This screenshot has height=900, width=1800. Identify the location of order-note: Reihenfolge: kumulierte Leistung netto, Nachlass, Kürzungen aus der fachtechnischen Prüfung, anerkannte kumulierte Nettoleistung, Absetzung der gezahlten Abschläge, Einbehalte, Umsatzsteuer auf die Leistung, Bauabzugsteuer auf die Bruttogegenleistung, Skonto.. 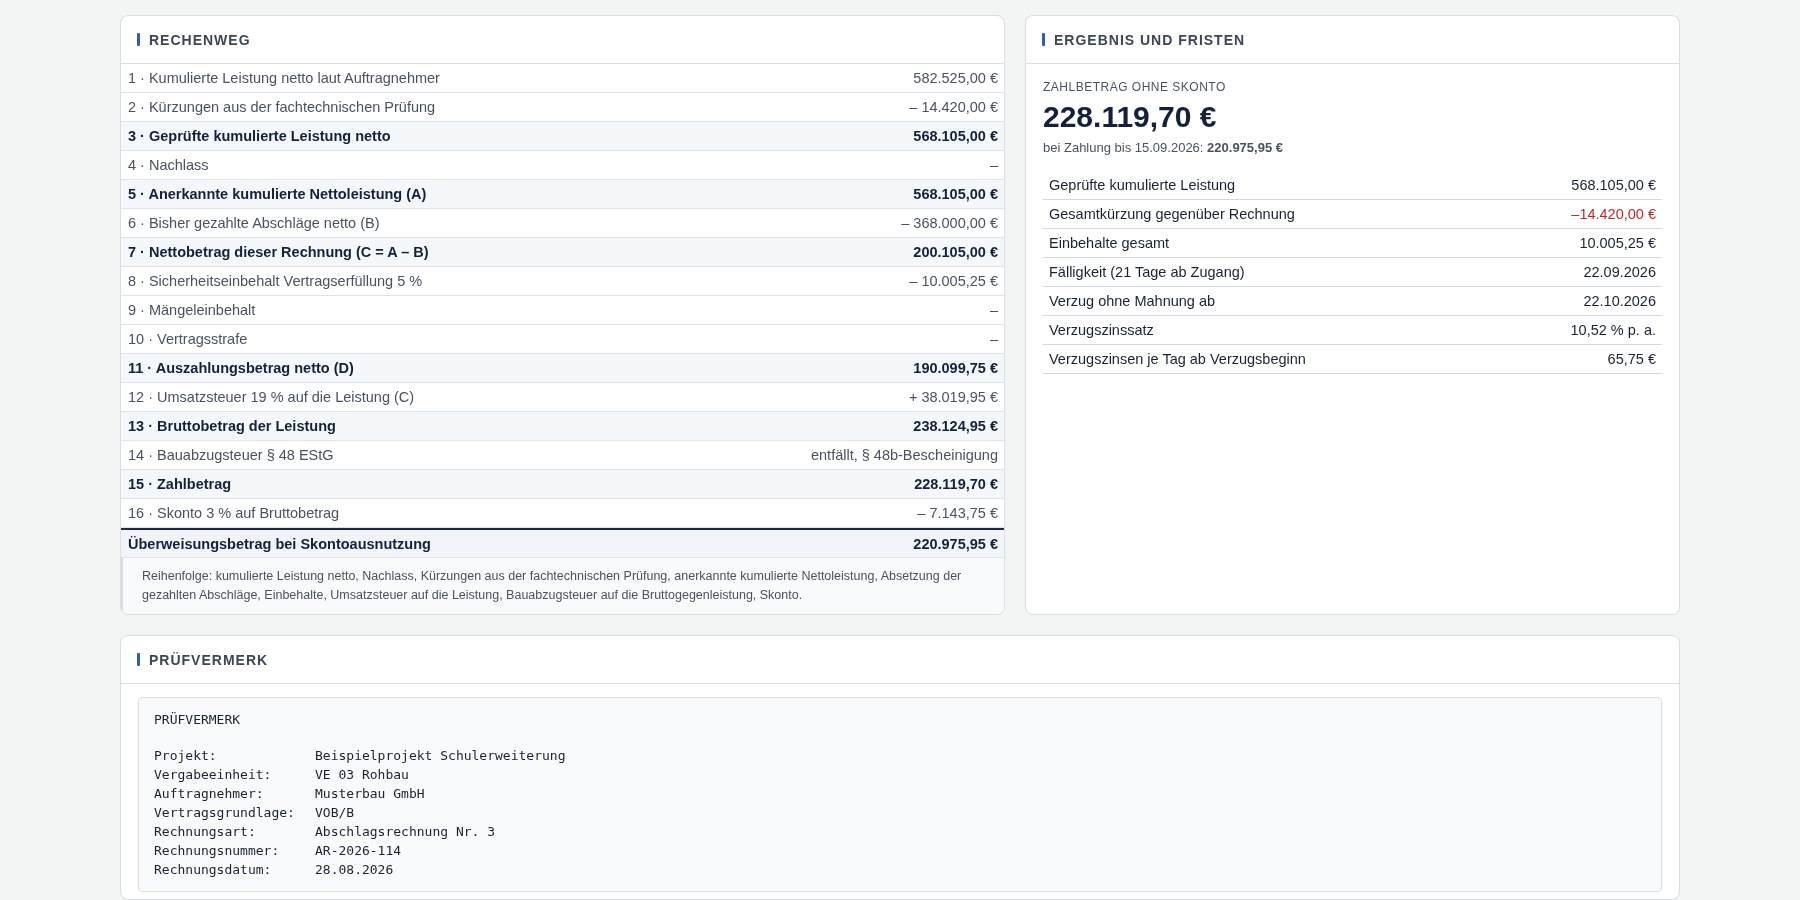
(562, 586).